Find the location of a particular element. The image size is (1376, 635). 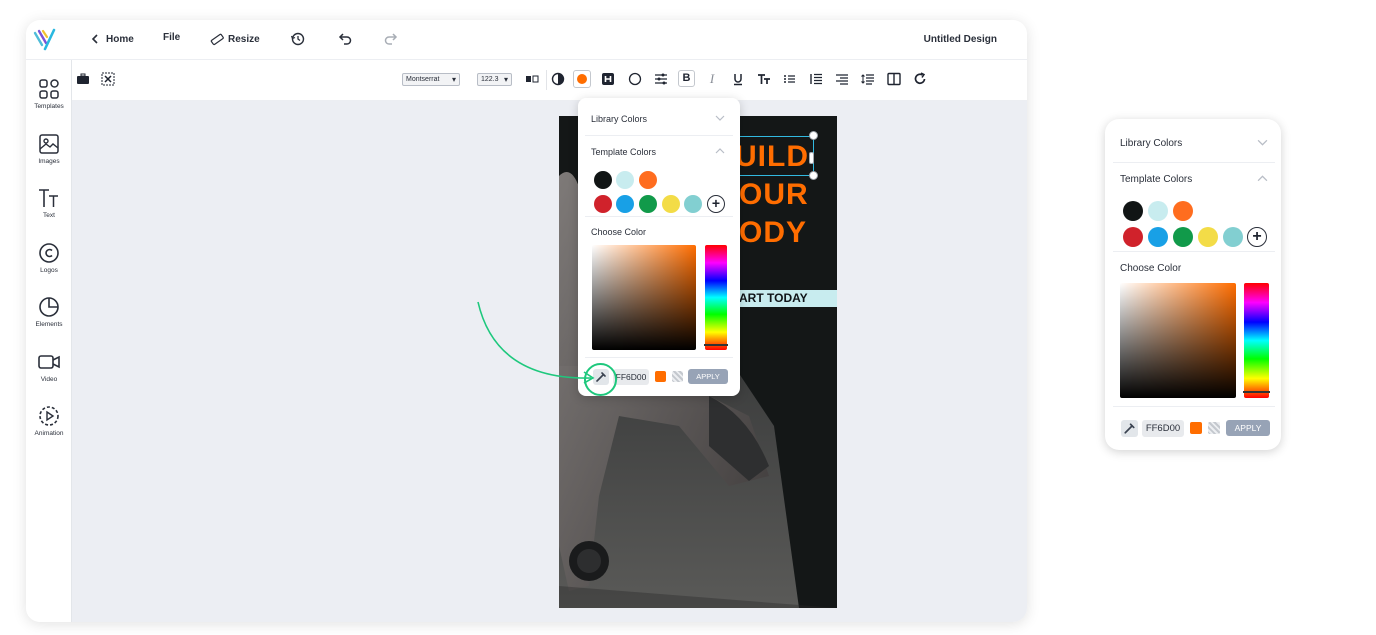

current-color-swatch is located at coordinates (582, 79).